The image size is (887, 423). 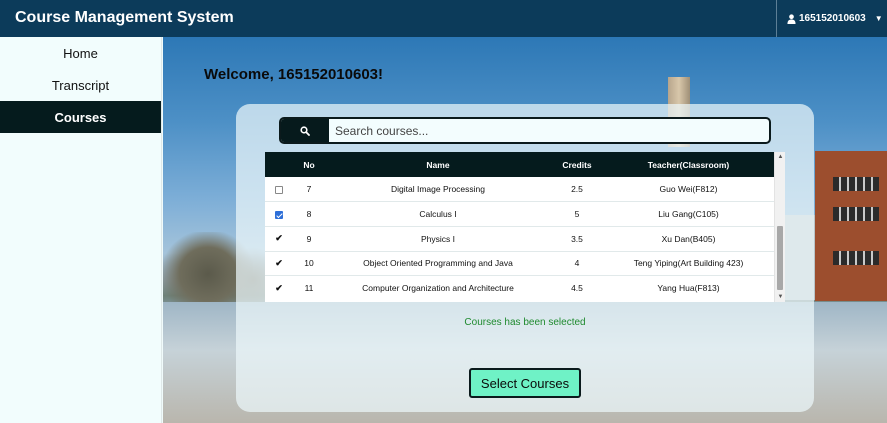 What do you see at coordinates (577, 263) in the screenshot?
I see `cell-credits: 4` at bounding box center [577, 263].